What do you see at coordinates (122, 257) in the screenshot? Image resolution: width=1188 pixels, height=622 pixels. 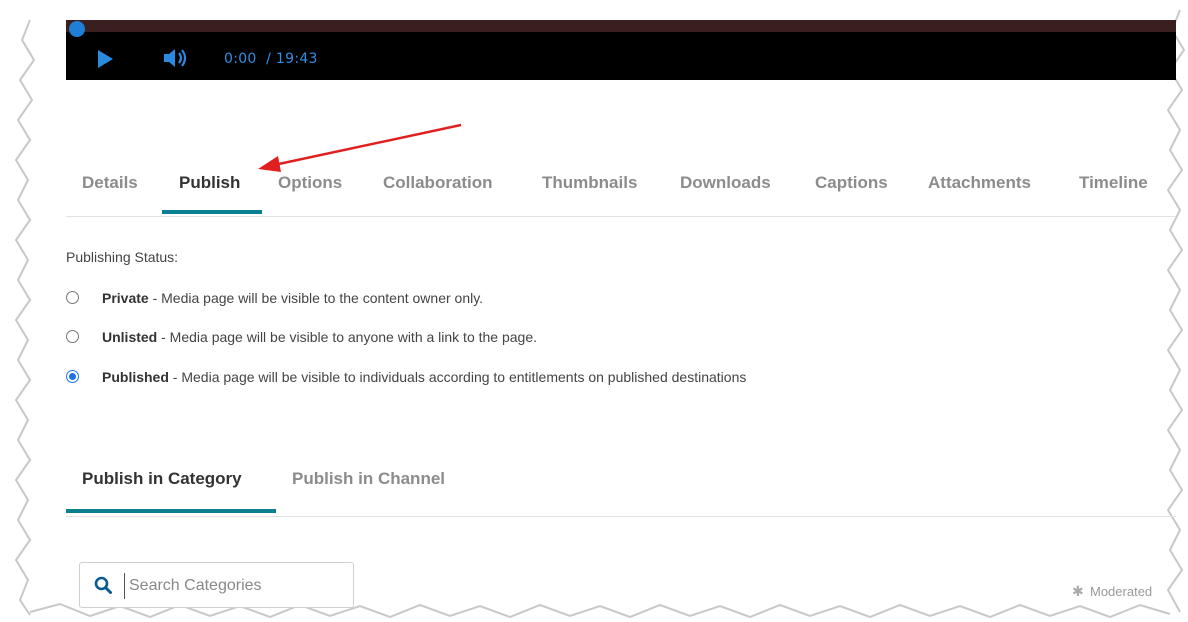 I see `publishing-status-label: Publishing Status:` at bounding box center [122, 257].